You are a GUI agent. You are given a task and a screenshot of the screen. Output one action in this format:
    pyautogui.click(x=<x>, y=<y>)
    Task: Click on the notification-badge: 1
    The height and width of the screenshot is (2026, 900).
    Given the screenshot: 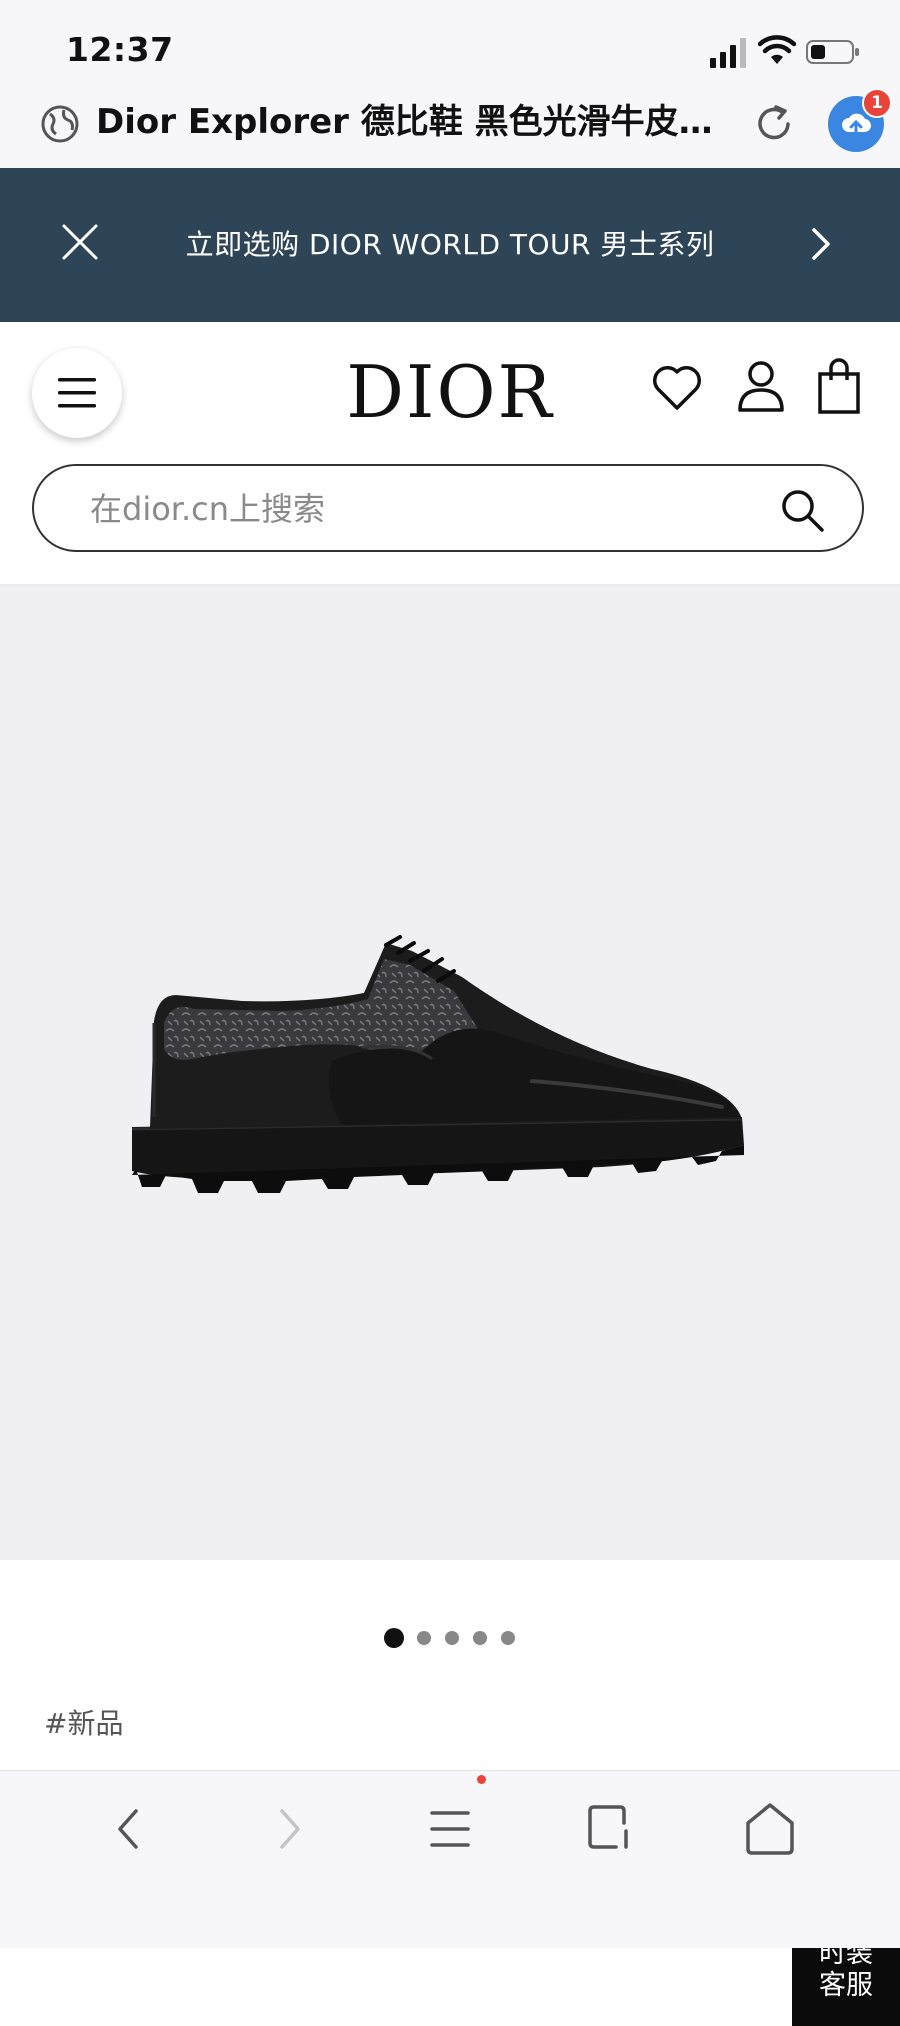 What is the action you would take?
    pyautogui.click(x=877, y=103)
    